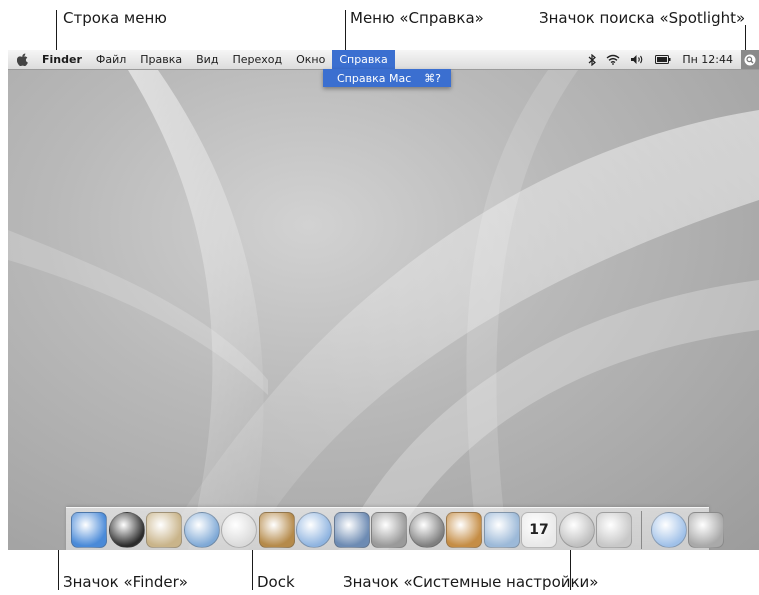 The image size is (759, 595). I want to click on dock-idvd-icon, so click(426, 530).